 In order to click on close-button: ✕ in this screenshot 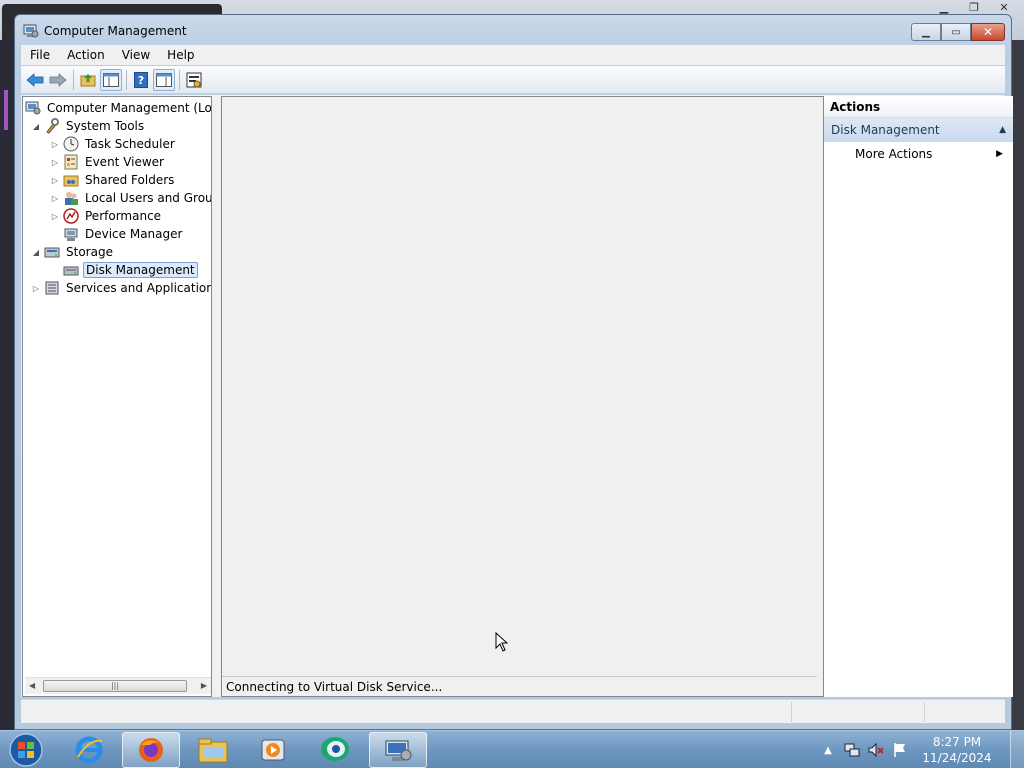, I will do `click(988, 32)`.